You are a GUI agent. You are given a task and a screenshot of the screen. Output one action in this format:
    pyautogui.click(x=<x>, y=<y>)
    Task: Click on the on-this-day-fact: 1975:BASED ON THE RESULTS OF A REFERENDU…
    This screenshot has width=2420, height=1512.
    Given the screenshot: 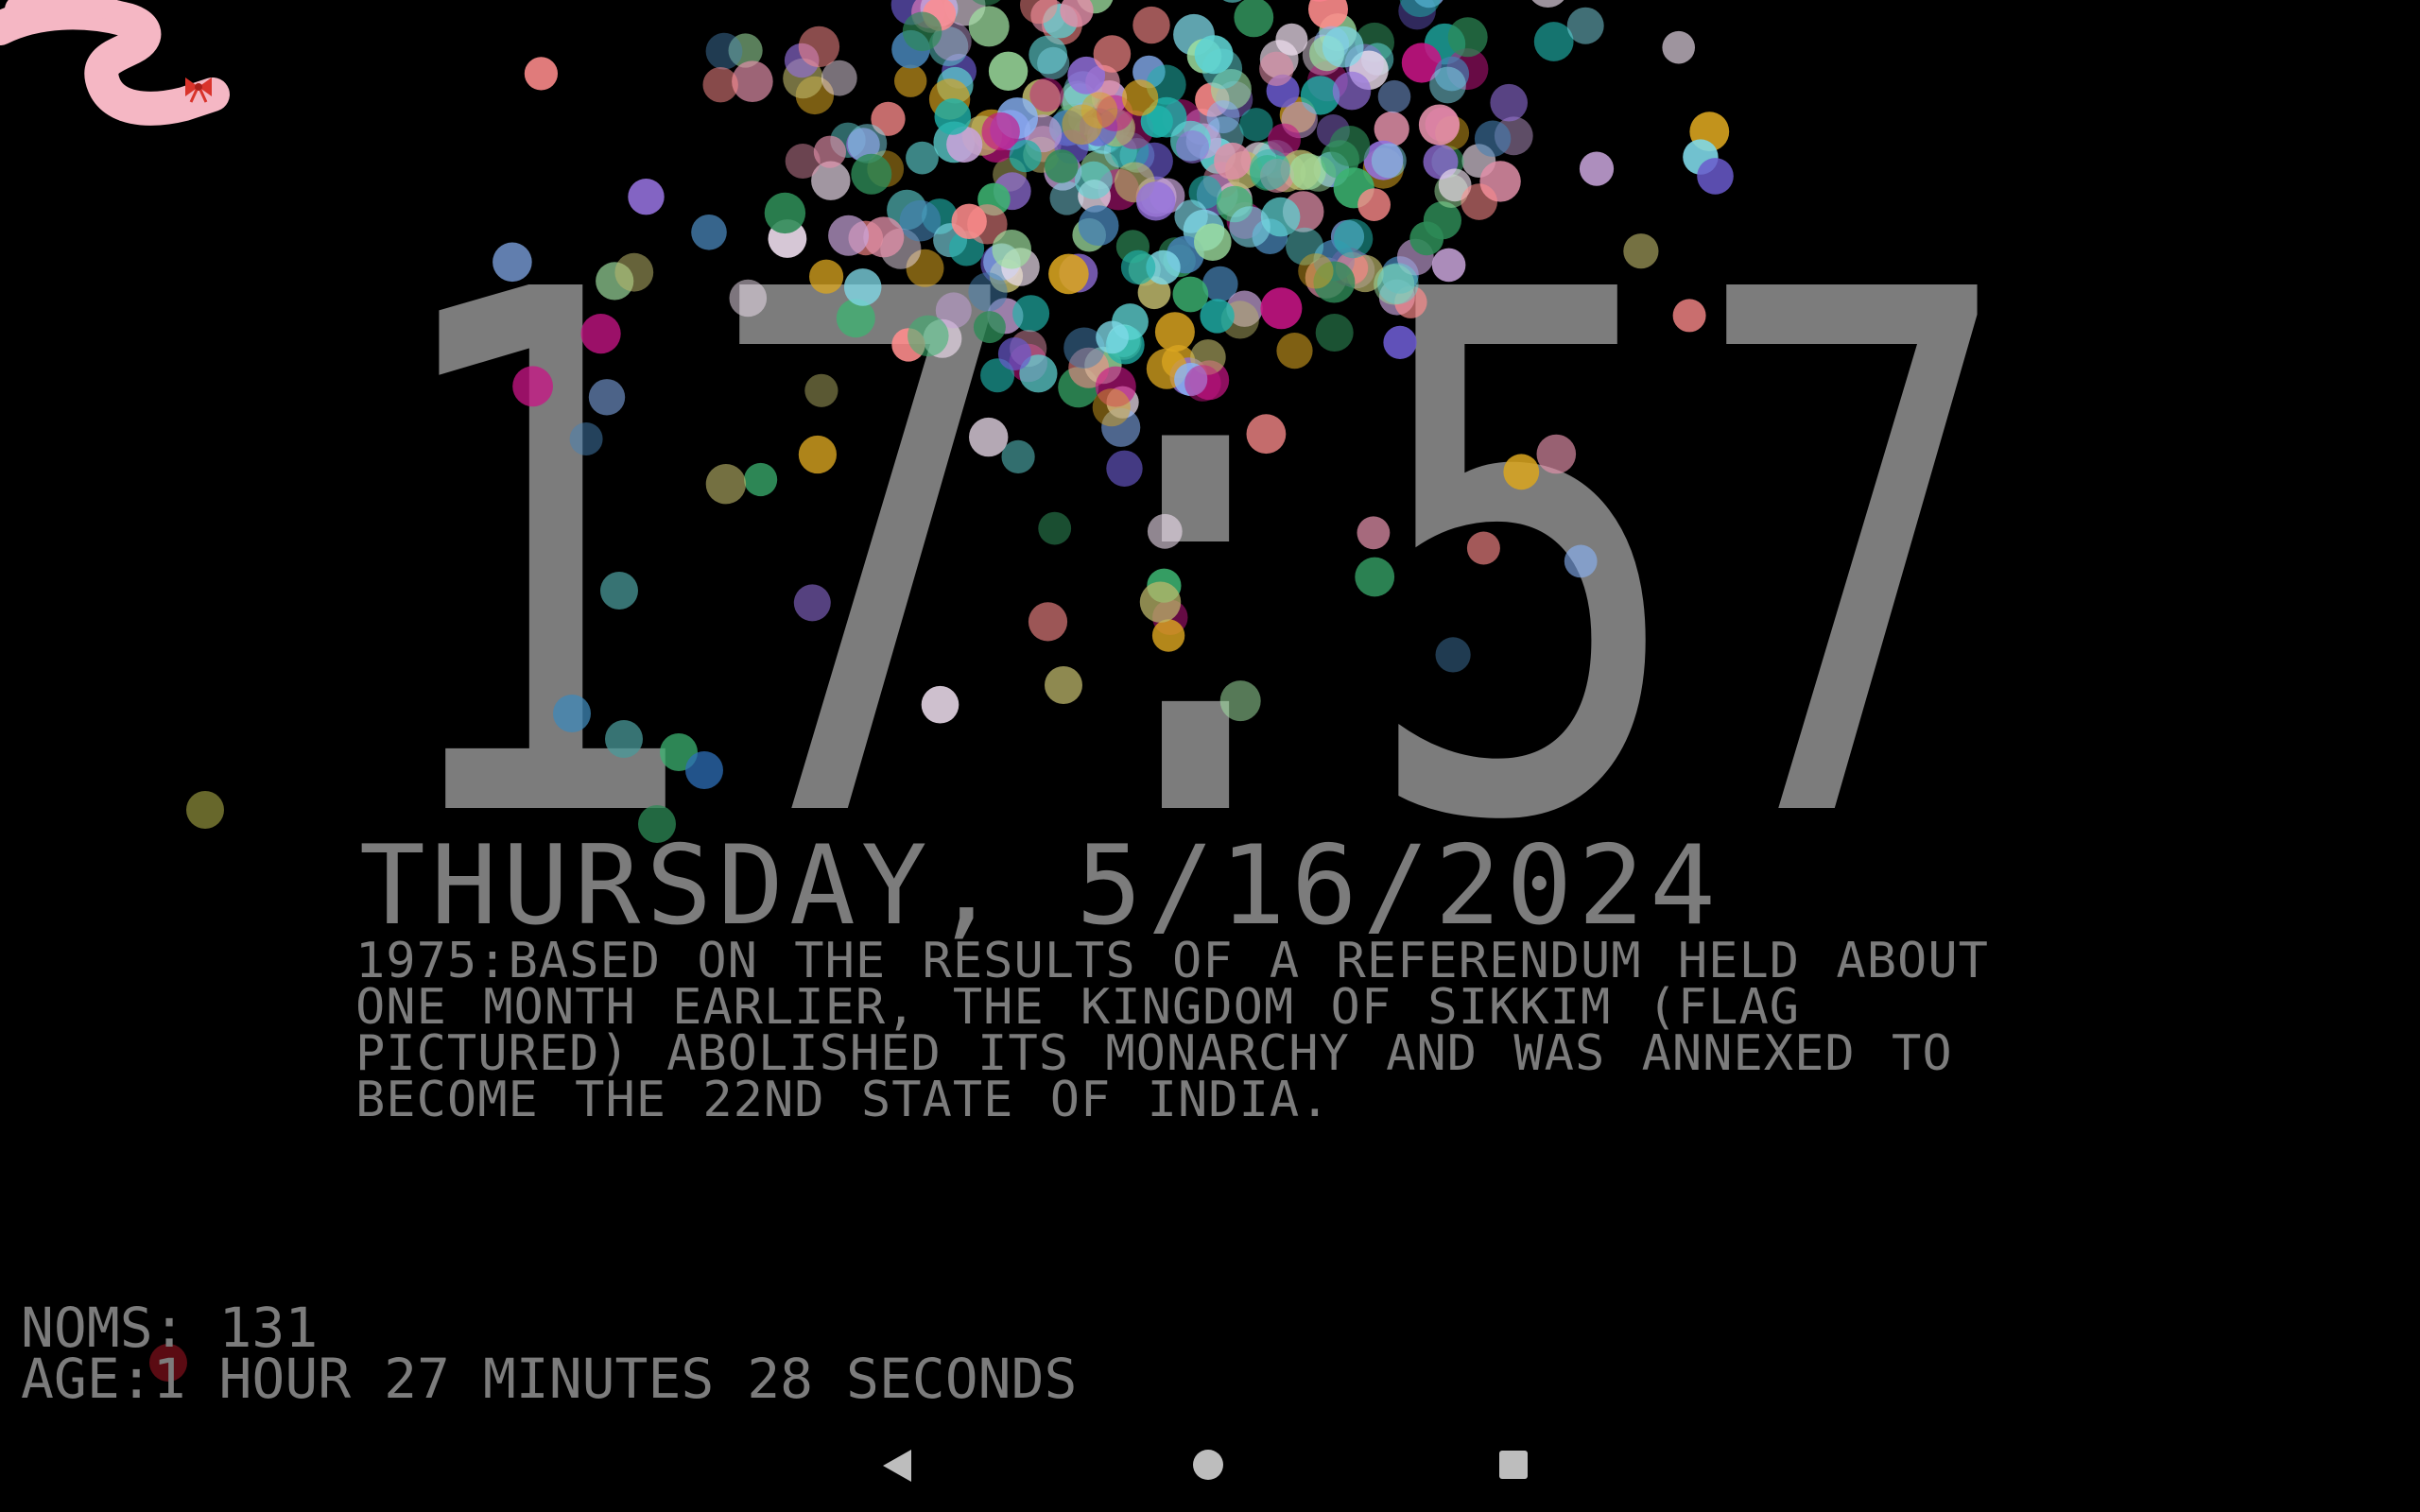 What is the action you would take?
    pyautogui.click(x=1172, y=1030)
    